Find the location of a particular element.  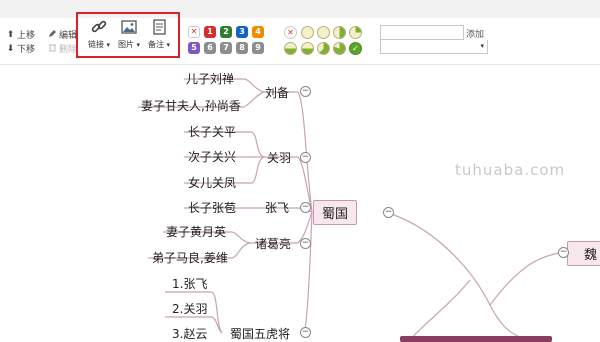

tag-input is located at coordinates (422, 32).